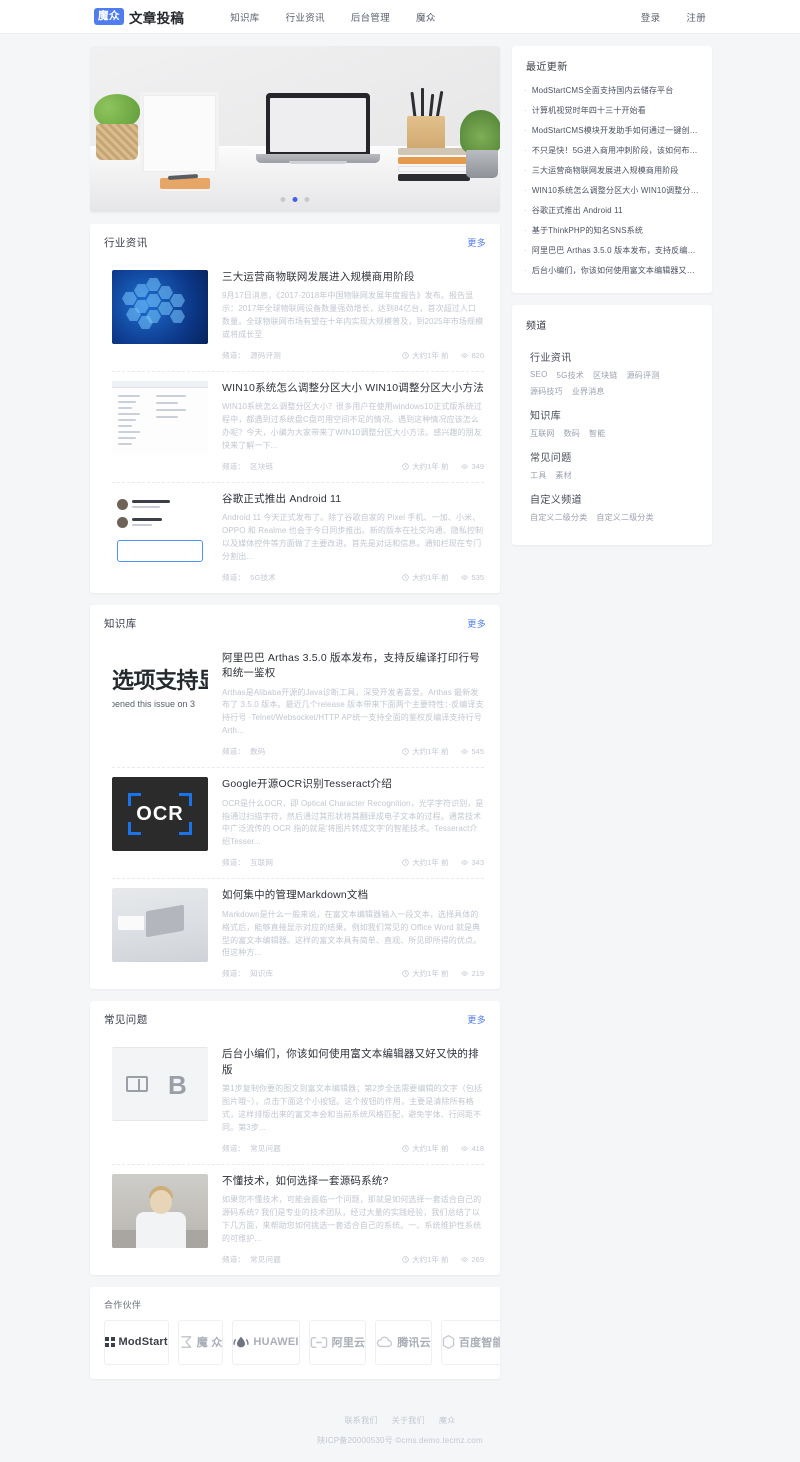  Describe the element at coordinates (538, 475) in the screenshot. I see `channel-tag: 工具` at that location.